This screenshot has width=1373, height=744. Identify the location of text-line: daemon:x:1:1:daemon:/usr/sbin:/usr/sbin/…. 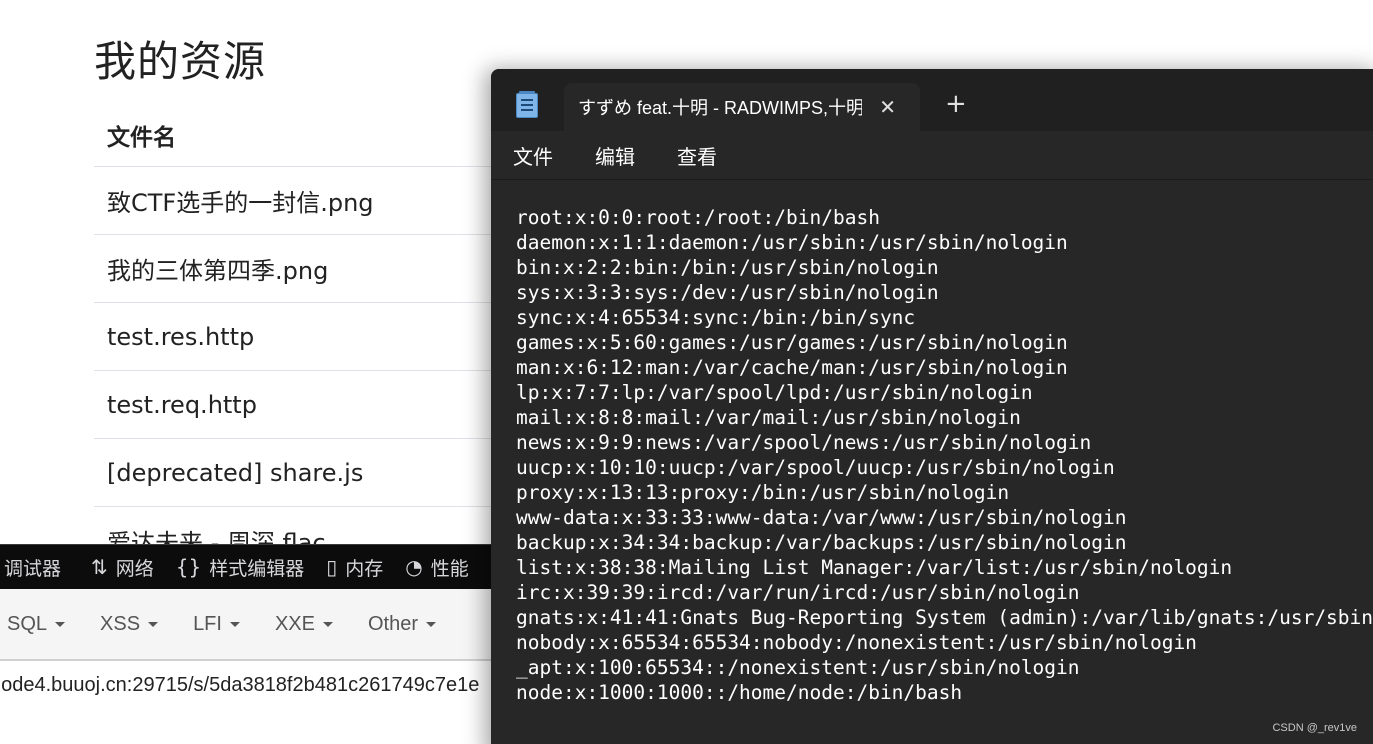
(792, 242).